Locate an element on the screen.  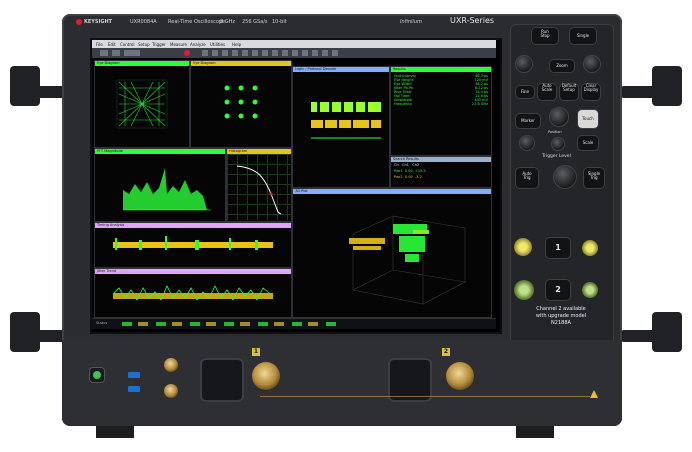
power-button is located at coordinates (97, 375).